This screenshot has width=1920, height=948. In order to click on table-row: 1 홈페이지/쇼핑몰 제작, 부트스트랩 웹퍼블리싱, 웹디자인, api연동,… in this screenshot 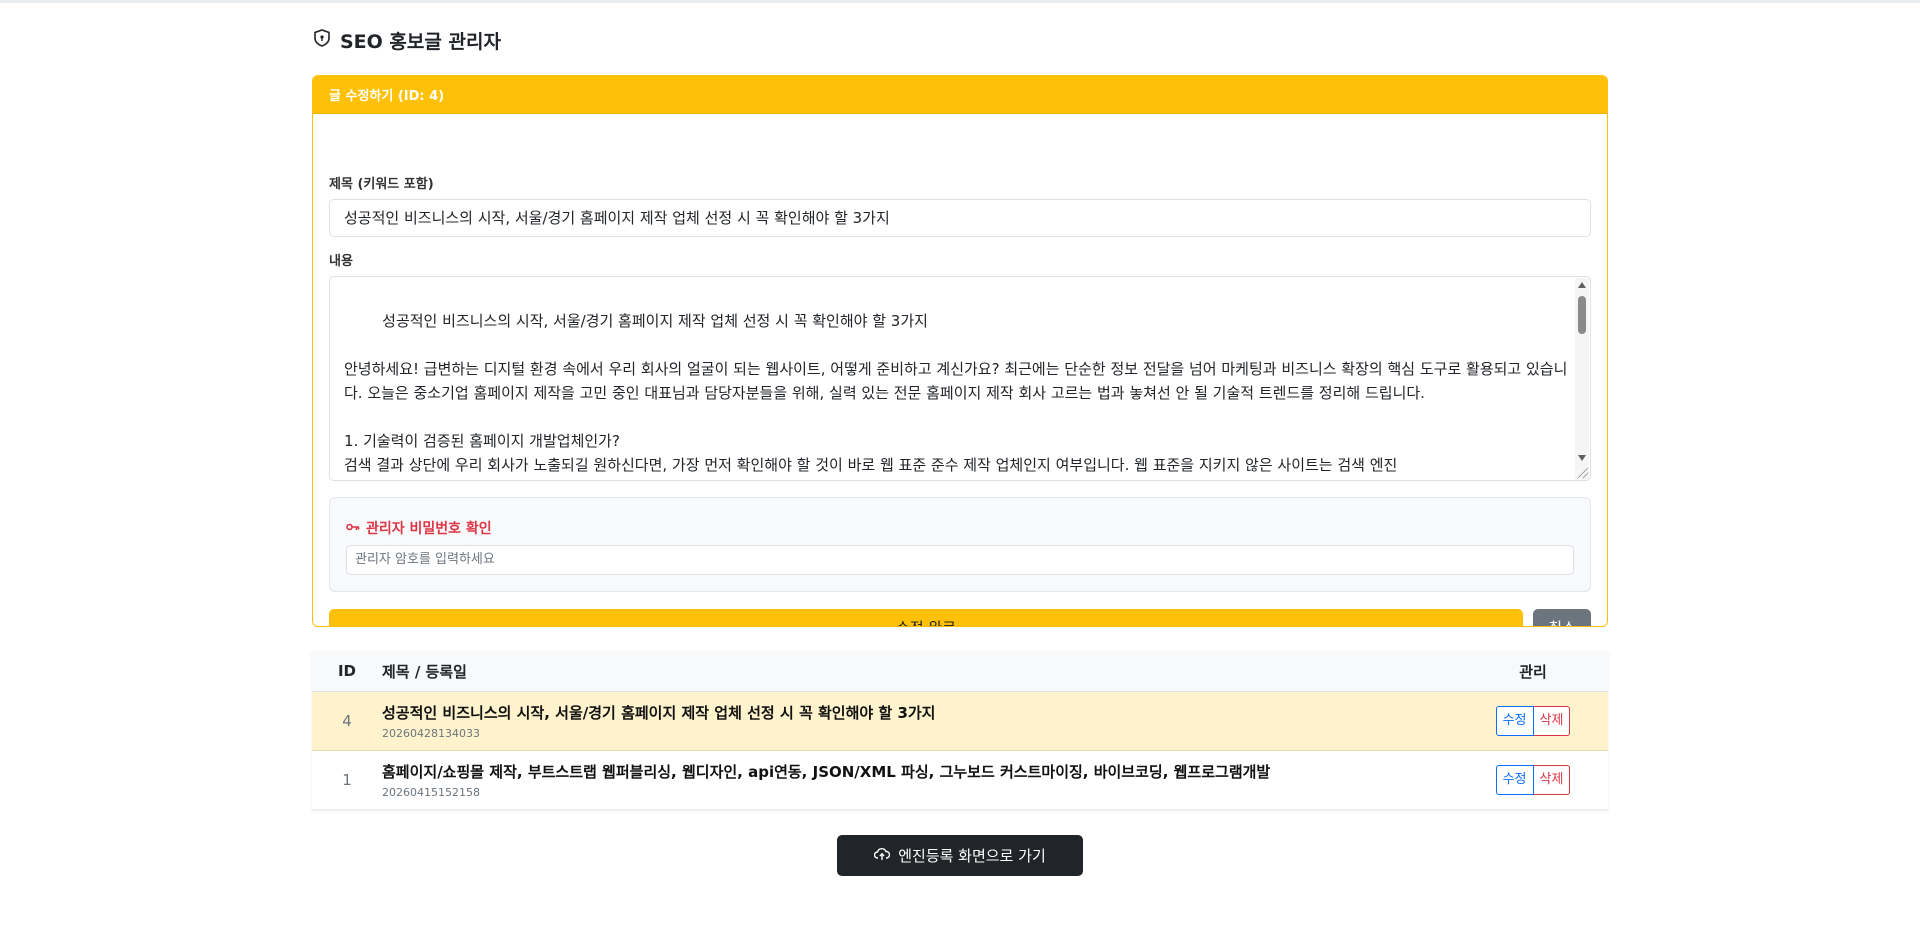, I will do `click(960, 780)`.